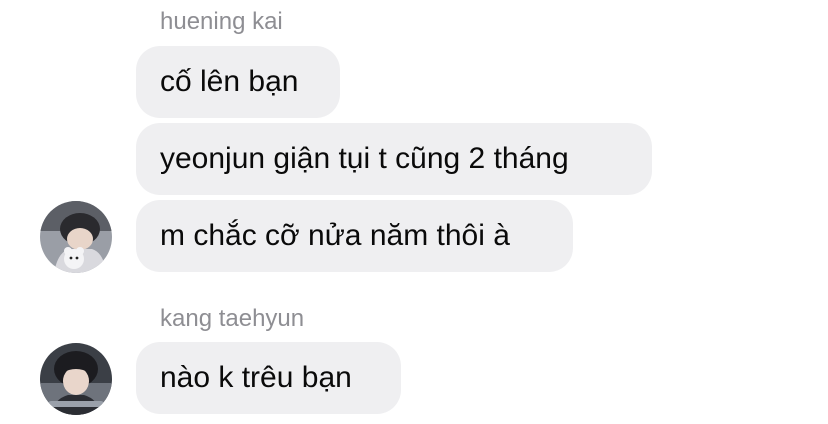 This screenshot has height=424, width=828. I want to click on message-text: nào k trêu bạn, so click(256, 377).